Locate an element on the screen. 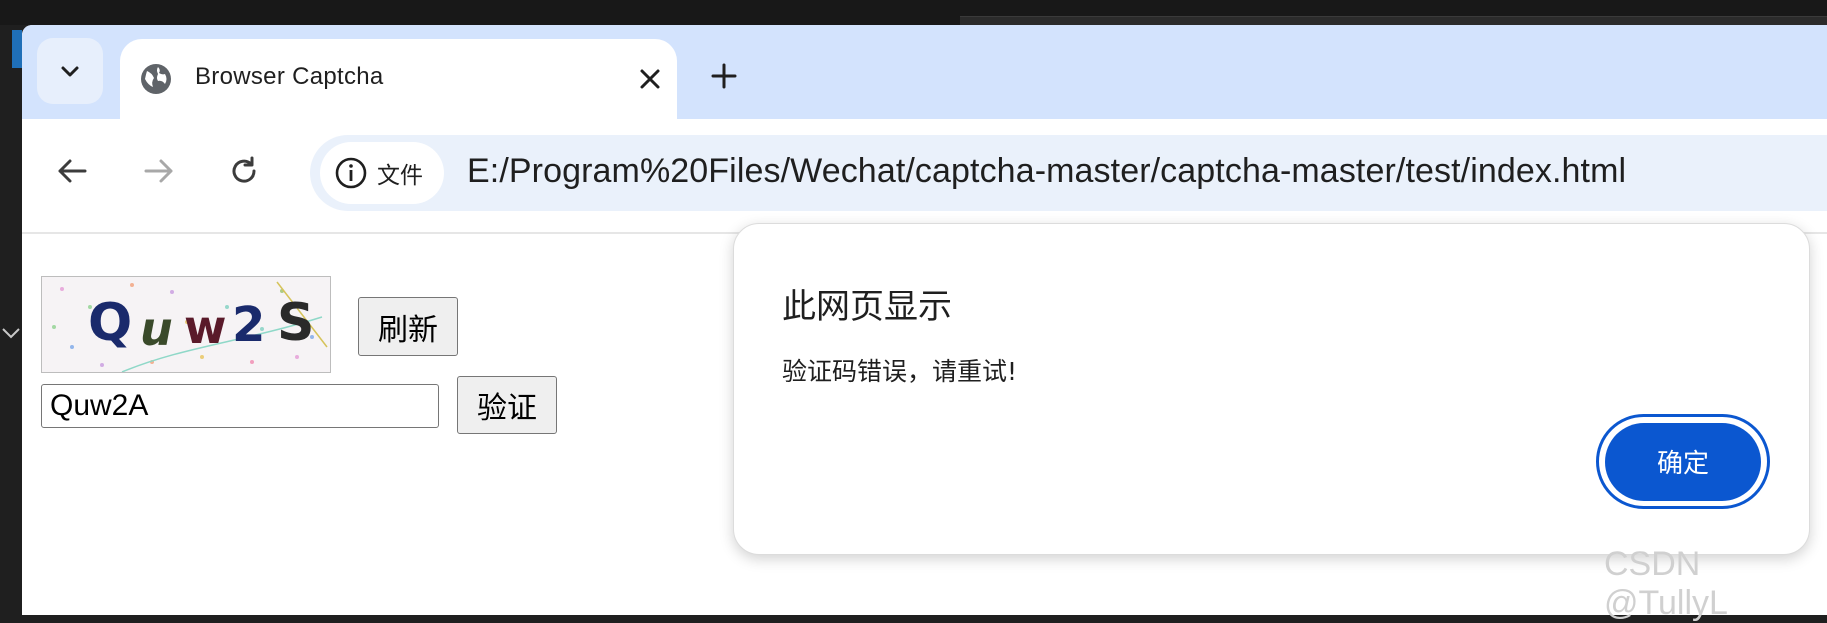 The height and width of the screenshot is (623, 1827). reload-icon is located at coordinates (244, 169).